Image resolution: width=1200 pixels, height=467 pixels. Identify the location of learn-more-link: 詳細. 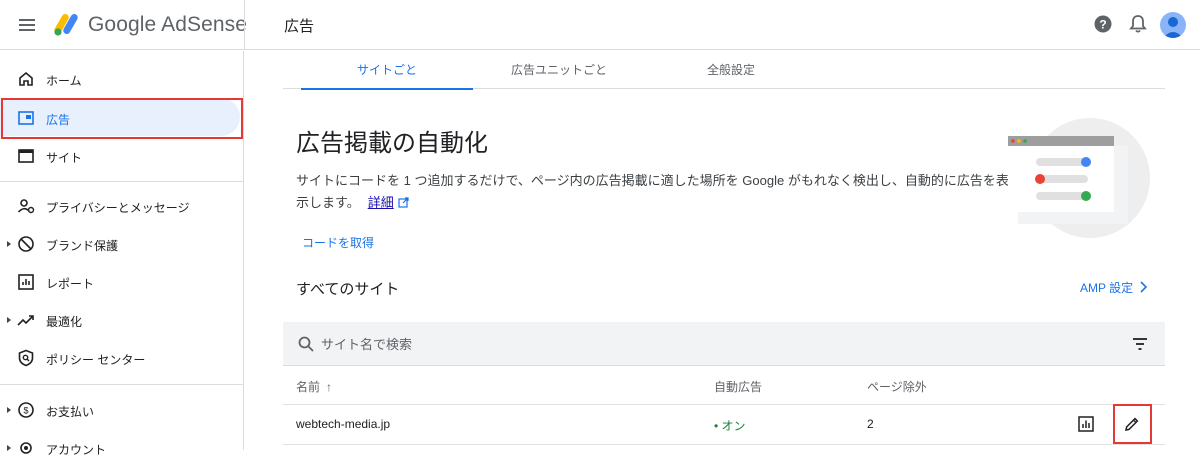
(388, 202).